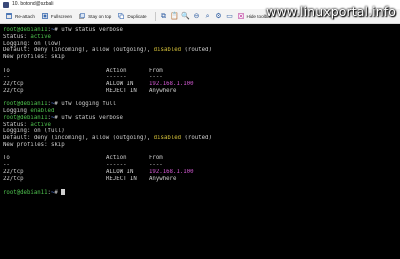 Image resolution: width=400 pixels, height=259 pixels. Describe the element at coordinates (137, 16) in the screenshot. I see `duplicate-label: Duplicate` at that location.